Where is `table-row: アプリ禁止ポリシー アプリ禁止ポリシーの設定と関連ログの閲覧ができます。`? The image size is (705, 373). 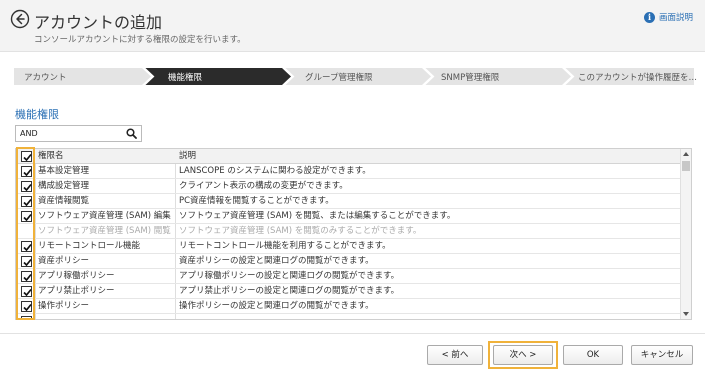
table-row: アプリ禁止ポリシー アプリ禁止ポリシーの設定と関連ログの閲覧ができます。 is located at coordinates (348, 291).